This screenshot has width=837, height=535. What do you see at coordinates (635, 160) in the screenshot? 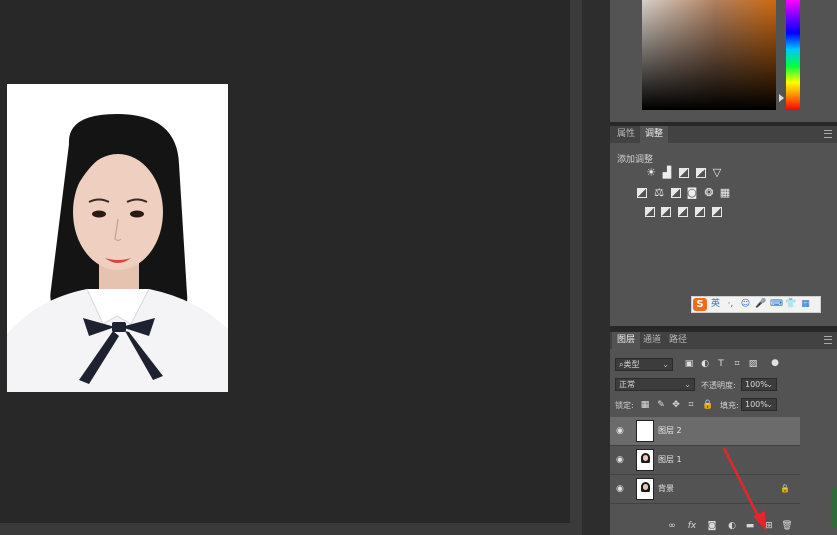
I see `add-adjustment-label: 添加调整` at bounding box center [635, 160].